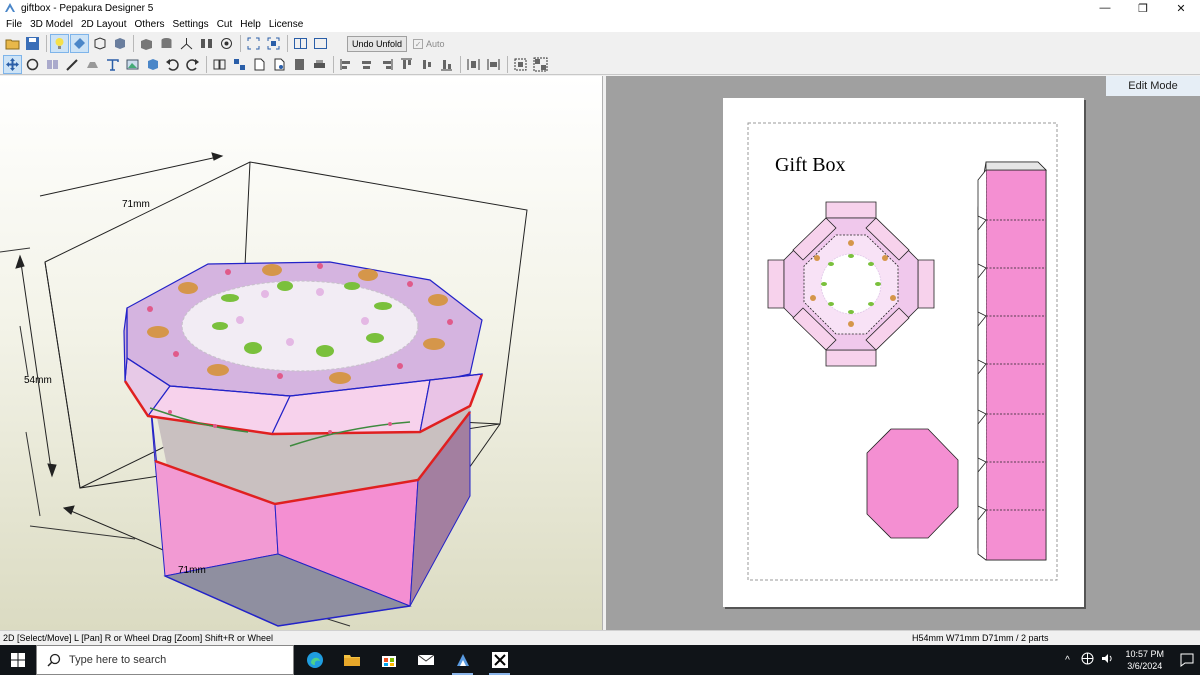 The width and height of the screenshot is (1200, 675). I want to click on print-button, so click(319, 64).